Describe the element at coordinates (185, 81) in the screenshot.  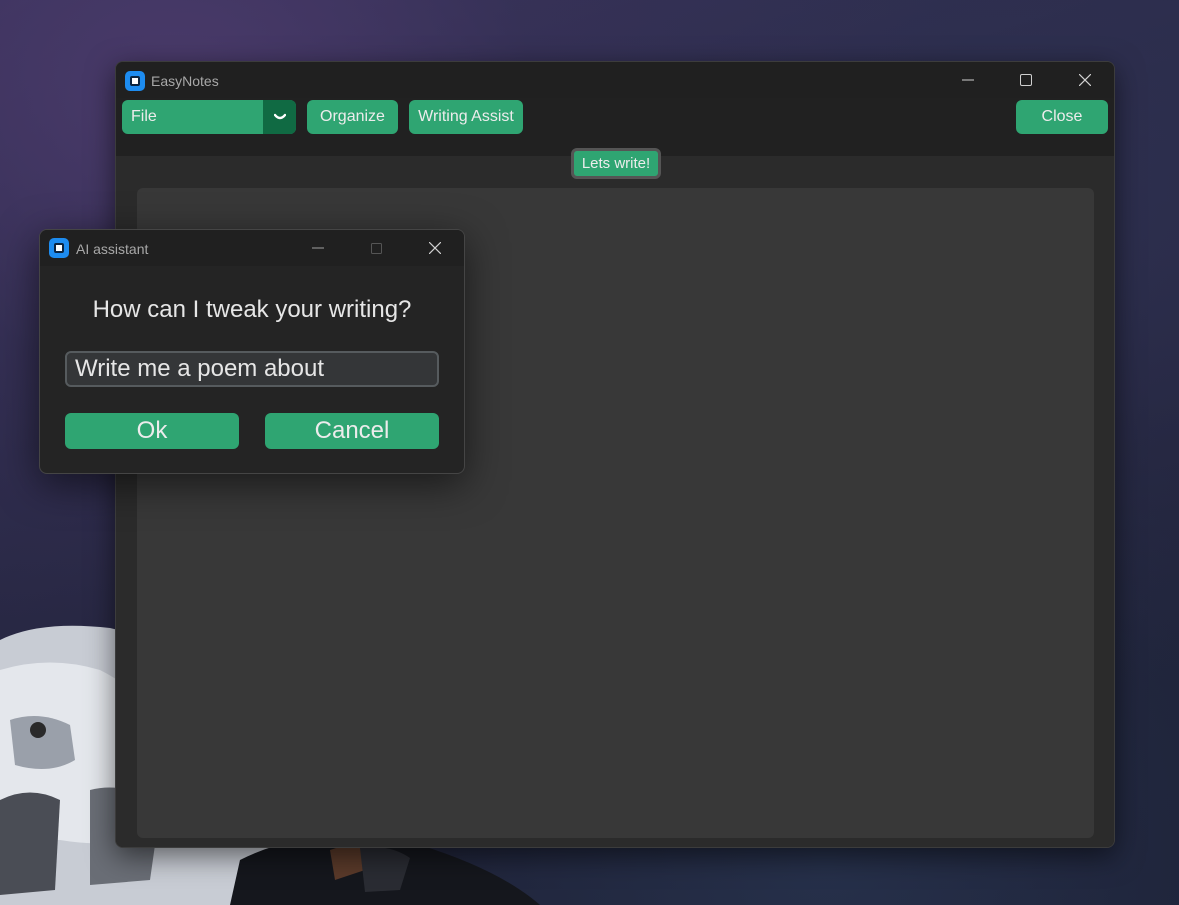
I see `window-title: EasyNotes` at that location.